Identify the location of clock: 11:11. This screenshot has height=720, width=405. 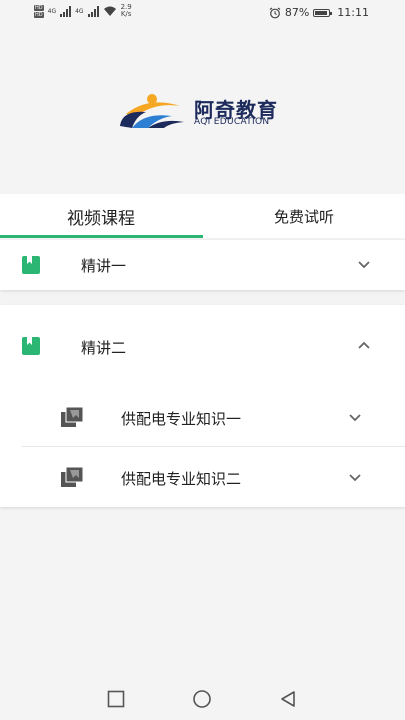
(353, 12).